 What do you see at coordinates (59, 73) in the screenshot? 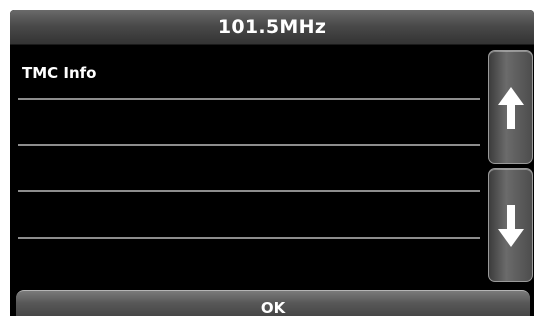
I see `list-item-label: TMC Info` at bounding box center [59, 73].